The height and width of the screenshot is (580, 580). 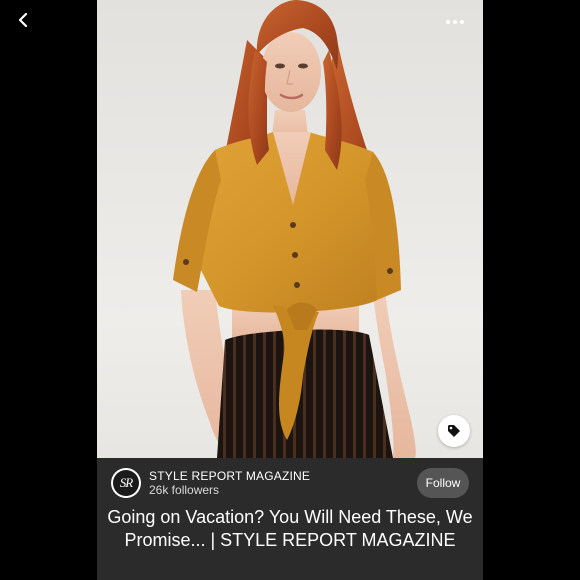 I want to click on more-options-button, so click(x=455, y=22).